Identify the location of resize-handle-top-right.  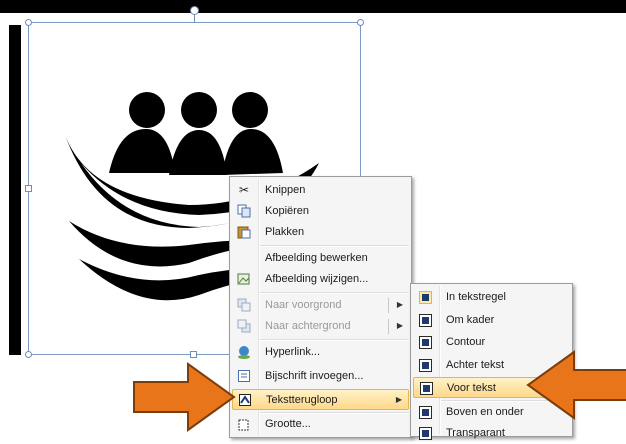
(360, 22).